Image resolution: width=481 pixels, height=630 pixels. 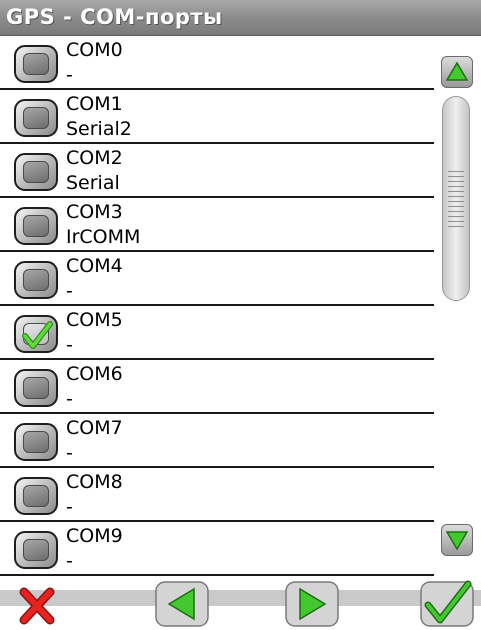 What do you see at coordinates (94, 441) in the screenshot?
I see `port-text: COM7 -` at bounding box center [94, 441].